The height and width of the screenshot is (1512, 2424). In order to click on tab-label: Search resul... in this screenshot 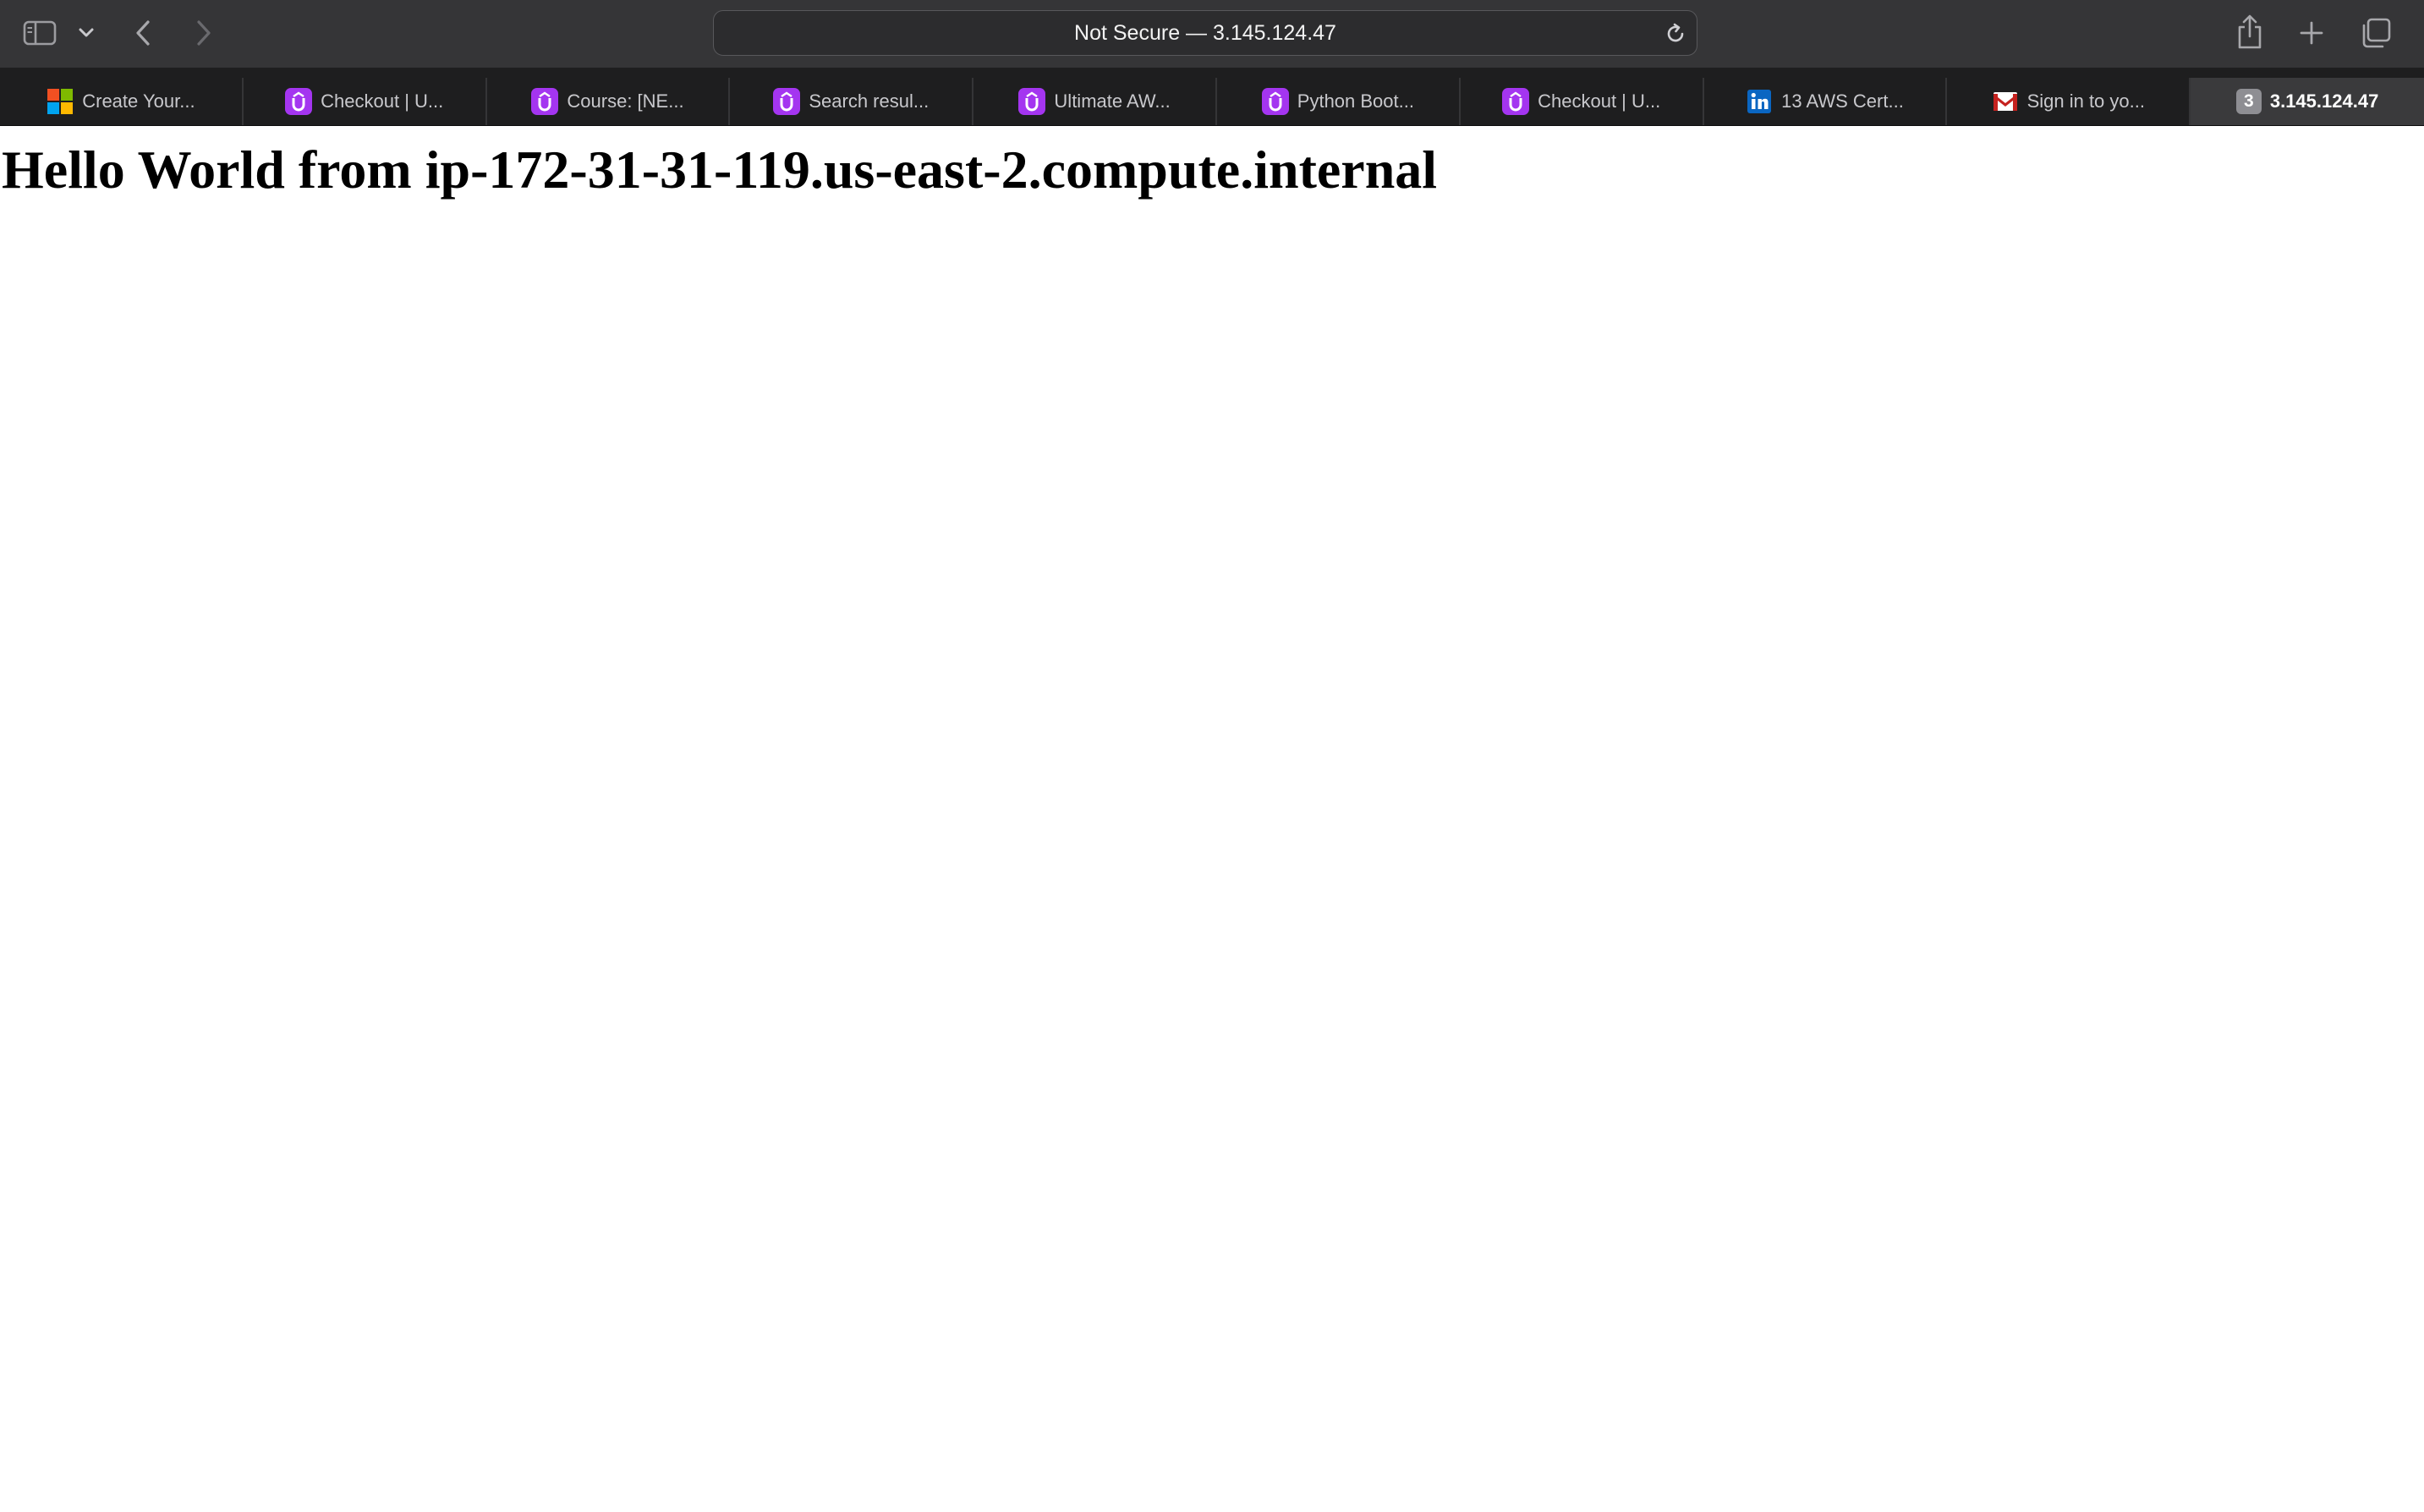, I will do `click(869, 101)`.